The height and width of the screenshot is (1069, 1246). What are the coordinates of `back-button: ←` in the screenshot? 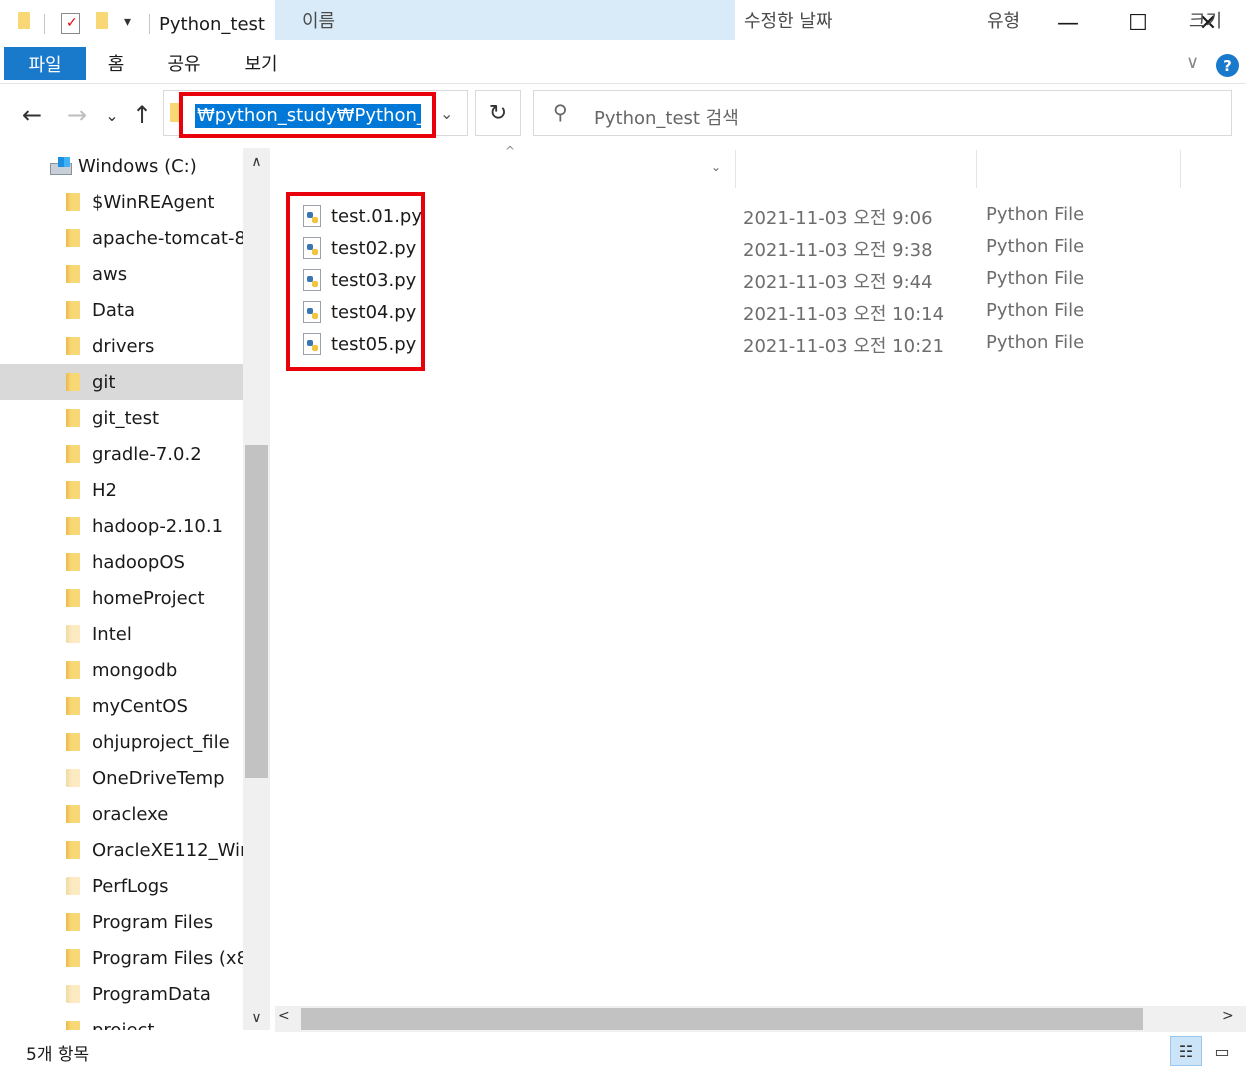 It's located at (32, 115).